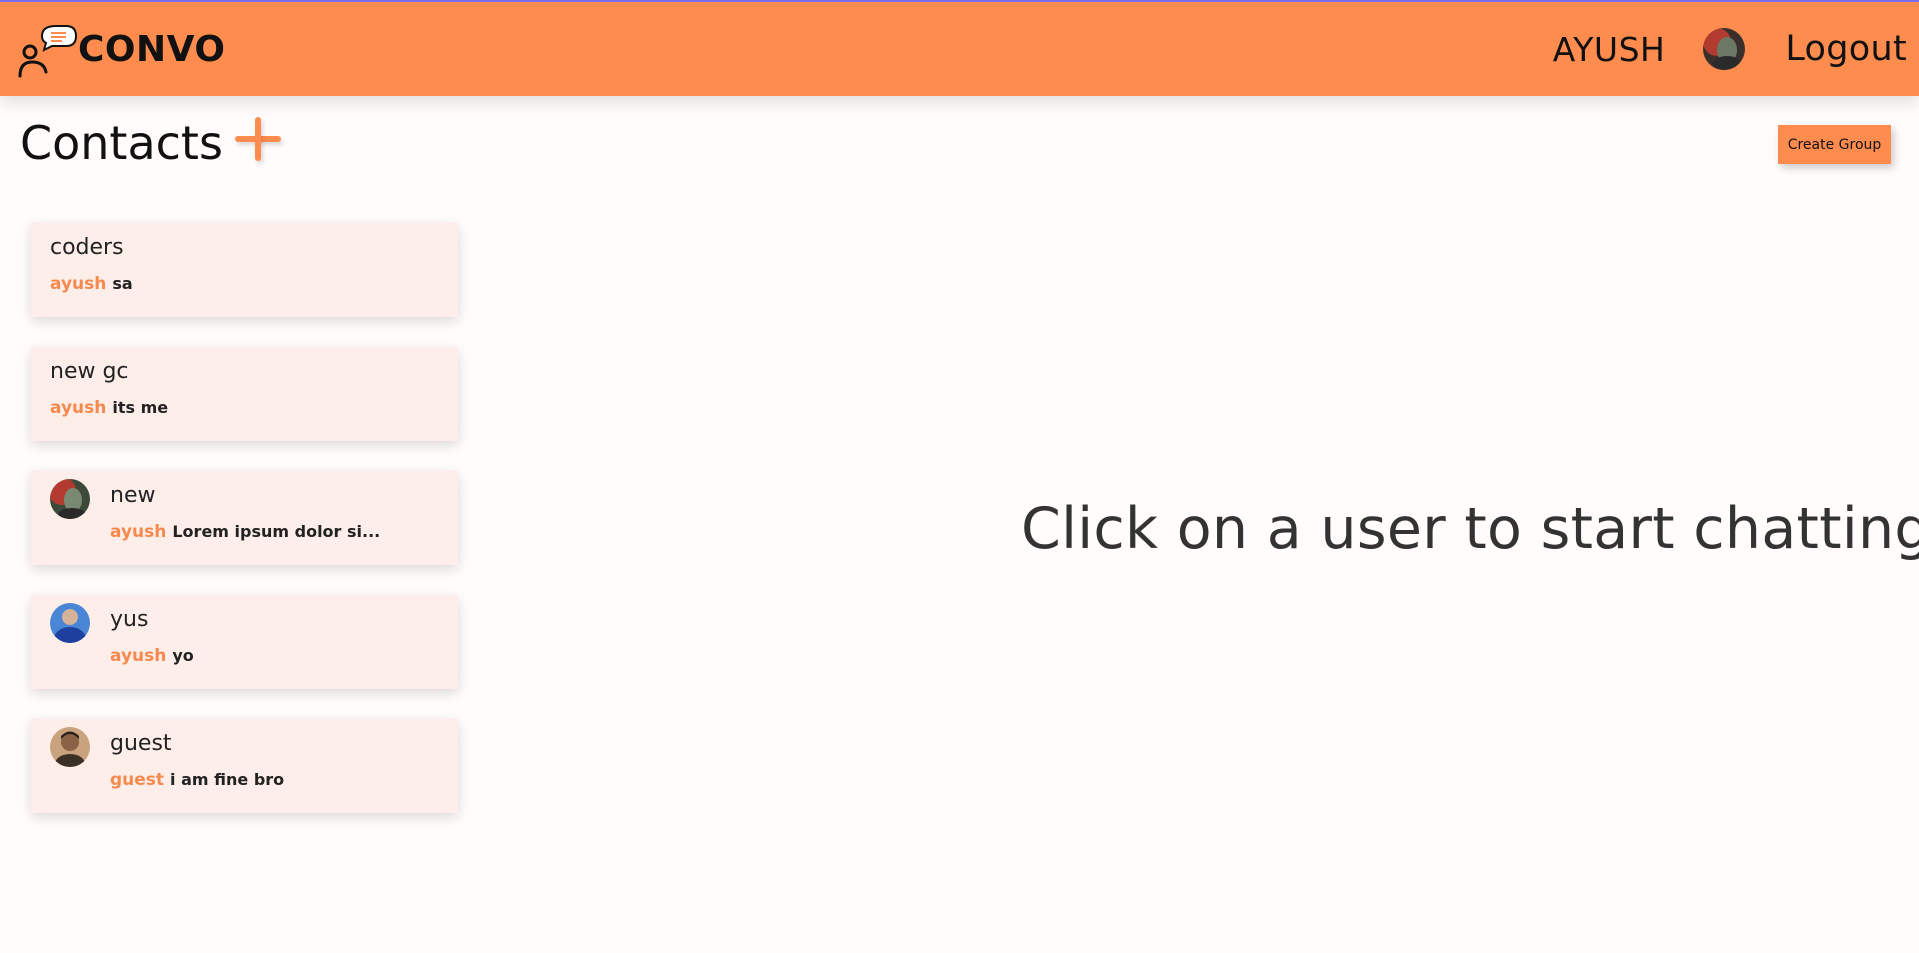  What do you see at coordinates (244, 766) in the screenshot?
I see `contact-item: guest guest i am fine bro` at bounding box center [244, 766].